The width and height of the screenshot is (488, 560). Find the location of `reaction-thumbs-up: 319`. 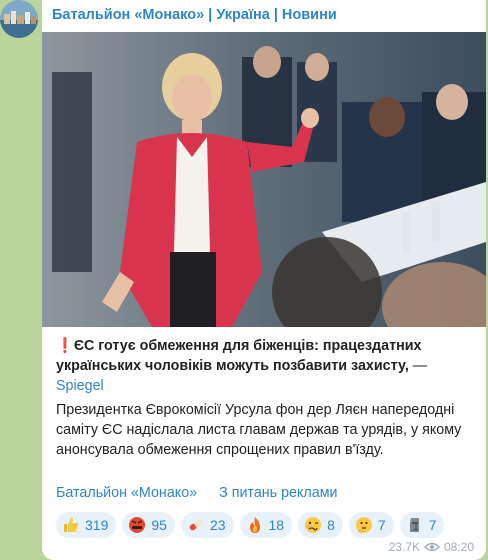

reaction-thumbs-up: 319 is located at coordinates (86, 525).